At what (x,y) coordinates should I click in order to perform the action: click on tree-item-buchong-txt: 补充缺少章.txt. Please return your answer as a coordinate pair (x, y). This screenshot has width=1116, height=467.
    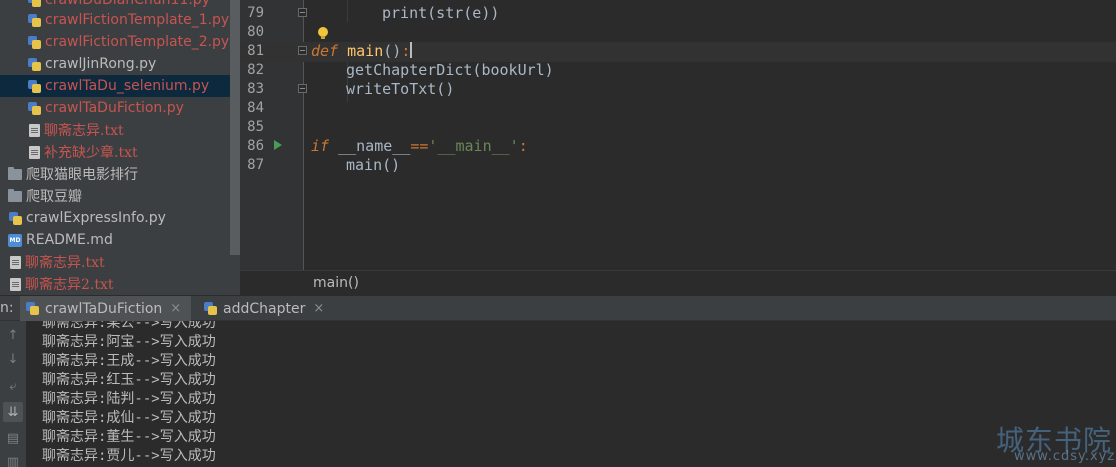
    Looking at the image, I should click on (115, 152).